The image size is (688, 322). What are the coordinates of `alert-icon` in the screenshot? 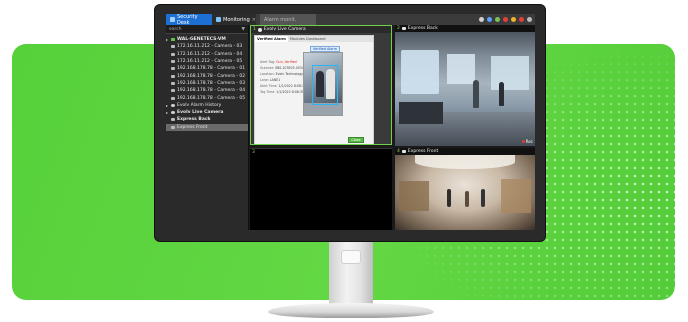 It's located at (505, 19).